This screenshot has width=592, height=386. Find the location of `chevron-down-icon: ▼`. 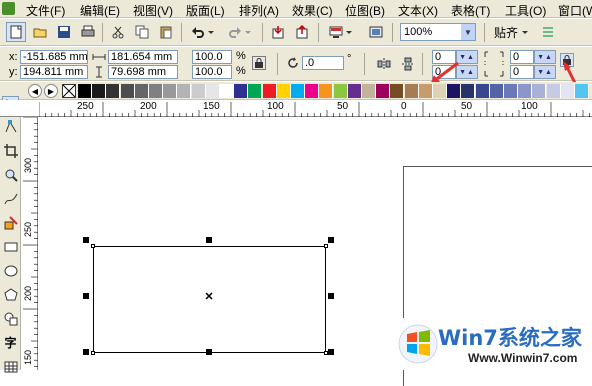

chevron-down-icon: ▼ is located at coordinates (468, 32).